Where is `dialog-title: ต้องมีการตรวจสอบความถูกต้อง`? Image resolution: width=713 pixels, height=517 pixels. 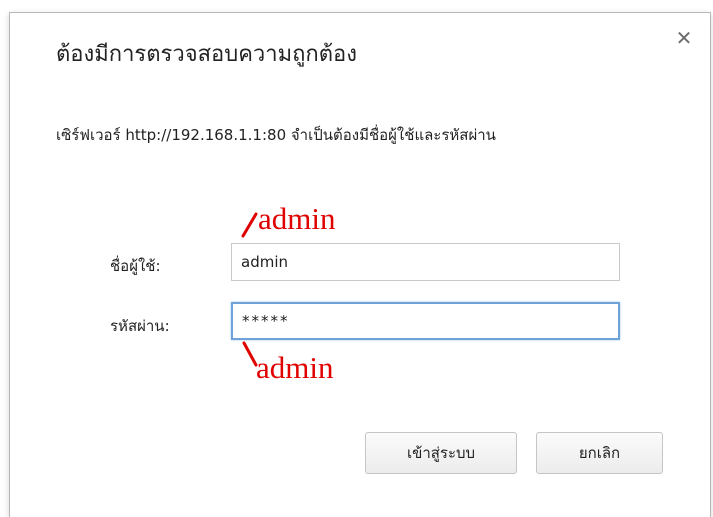 dialog-title: ต้องมีการตรวจสอบความถูกต้อง is located at coordinates (206, 54).